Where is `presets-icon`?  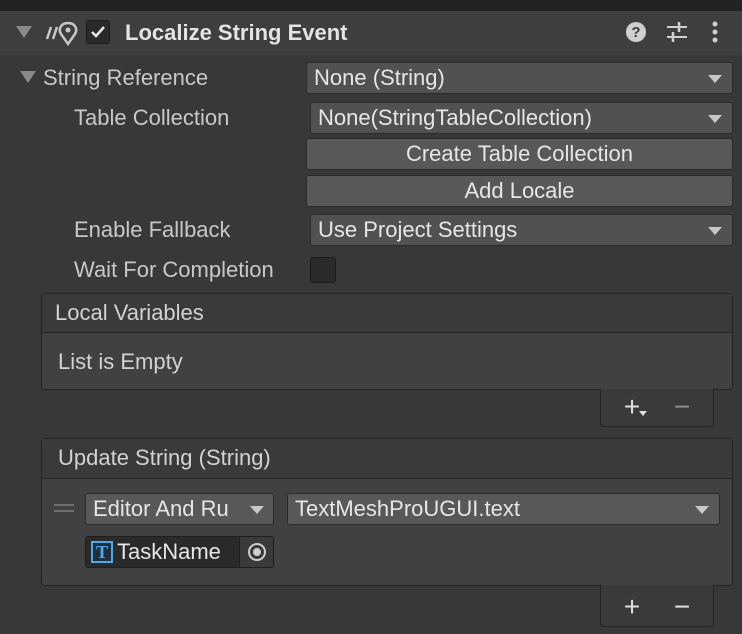
presets-icon is located at coordinates (677, 32).